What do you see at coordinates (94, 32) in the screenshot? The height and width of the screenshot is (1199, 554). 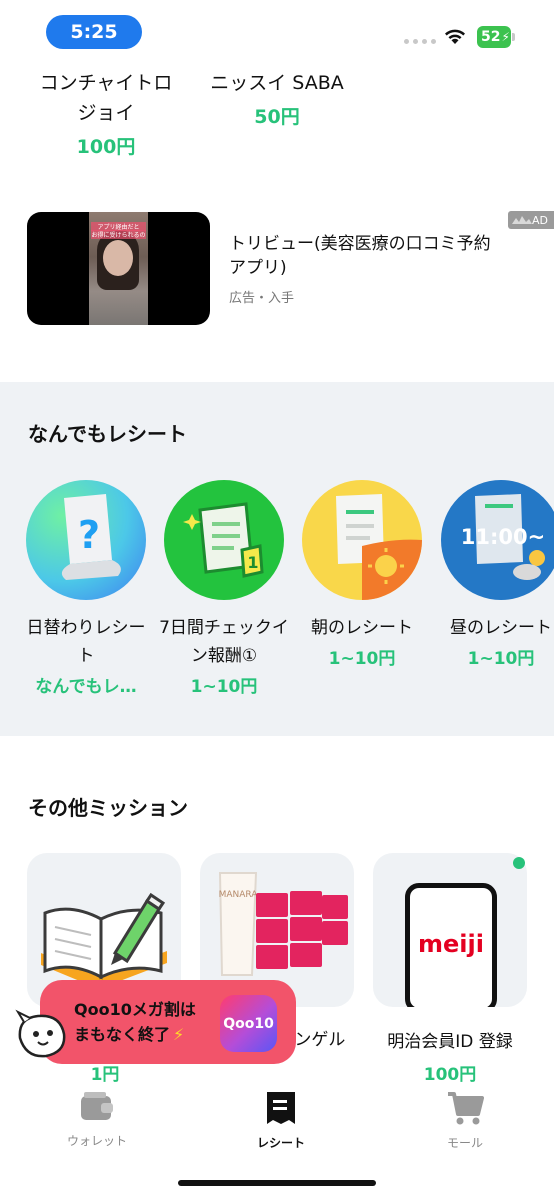 I see `status-time: 5:25` at bounding box center [94, 32].